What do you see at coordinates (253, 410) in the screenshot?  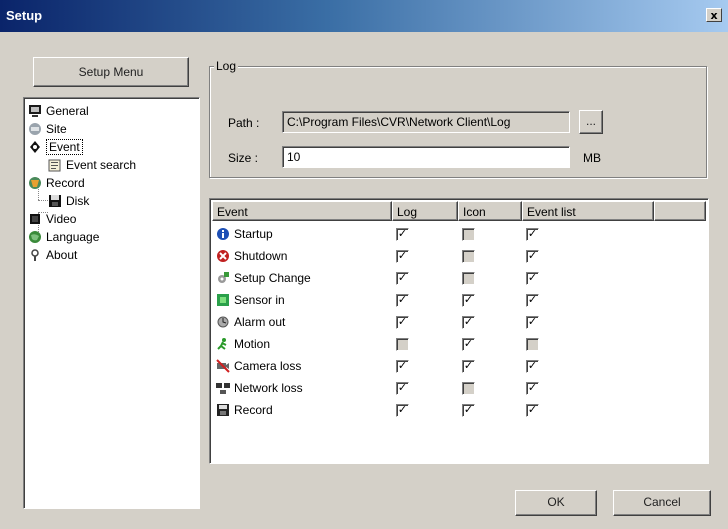 I see `event-name: Record` at bounding box center [253, 410].